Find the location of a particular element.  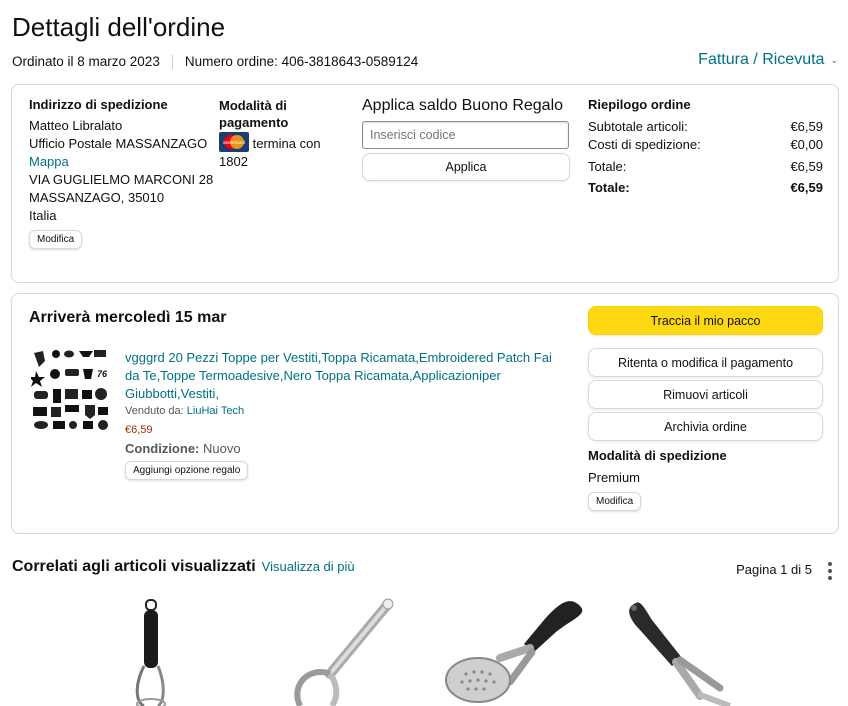

product-price: €6,59 is located at coordinates (139, 430).